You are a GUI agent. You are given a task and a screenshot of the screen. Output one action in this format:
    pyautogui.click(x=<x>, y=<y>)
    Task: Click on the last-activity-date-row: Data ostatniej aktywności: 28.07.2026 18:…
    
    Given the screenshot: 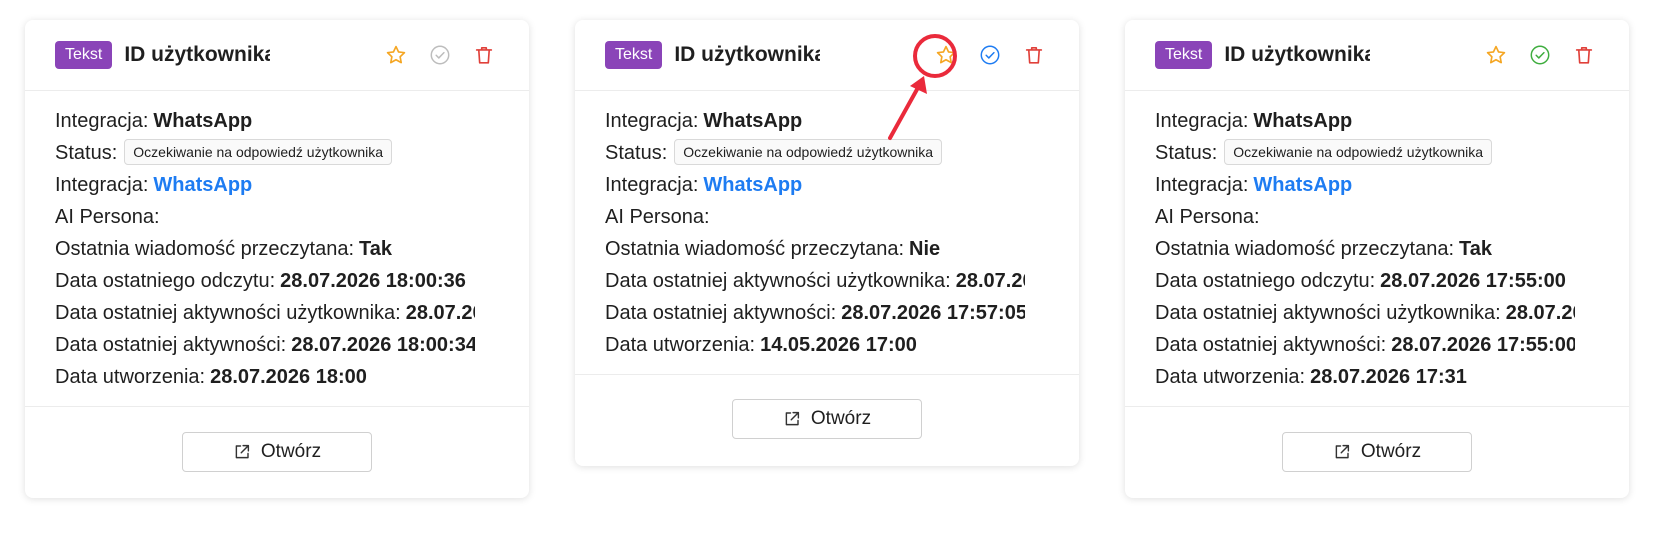 What is the action you would take?
    pyautogui.click(x=265, y=345)
    